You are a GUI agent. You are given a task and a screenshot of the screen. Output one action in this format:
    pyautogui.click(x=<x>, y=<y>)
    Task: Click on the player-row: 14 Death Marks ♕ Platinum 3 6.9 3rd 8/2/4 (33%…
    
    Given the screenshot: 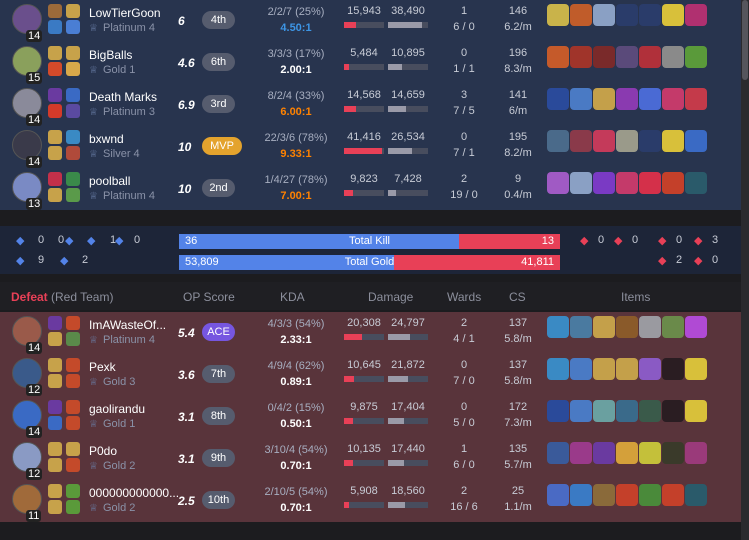 What is the action you would take?
    pyautogui.click(x=370, y=105)
    